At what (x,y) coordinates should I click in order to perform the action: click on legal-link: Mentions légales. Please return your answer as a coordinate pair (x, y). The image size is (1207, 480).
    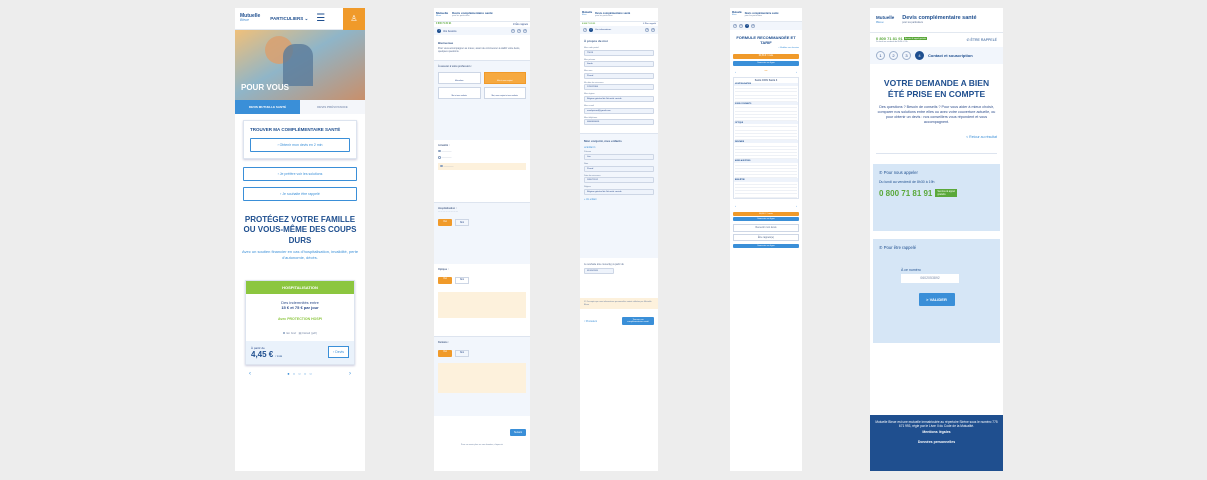
    Looking at the image, I should click on (936, 432).